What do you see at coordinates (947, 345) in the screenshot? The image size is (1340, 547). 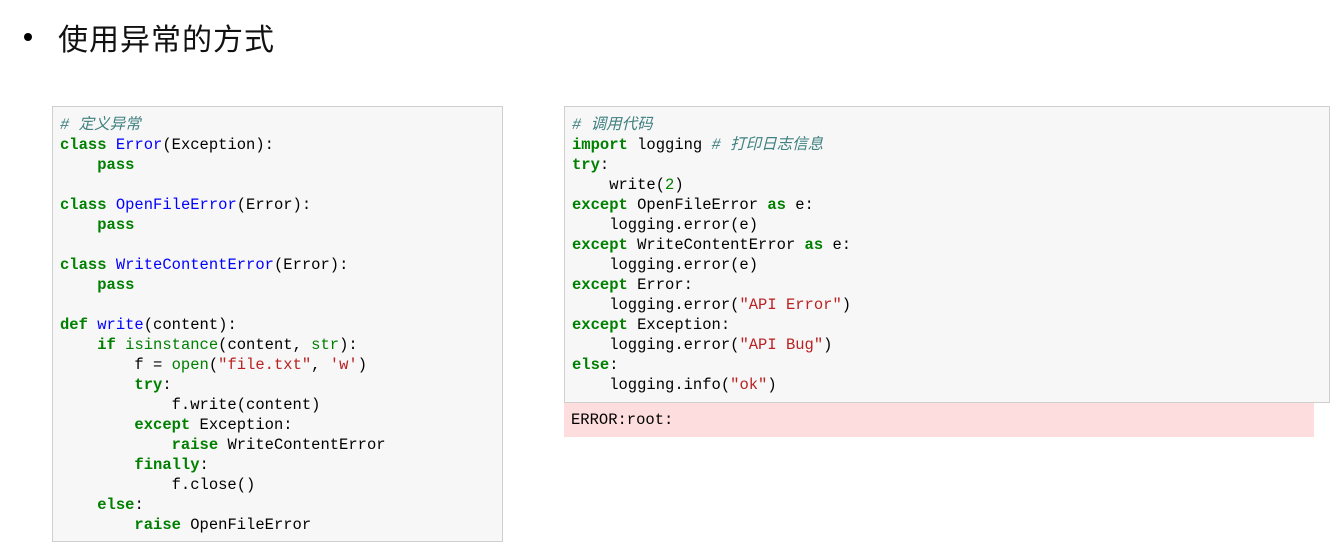 I see `code-line: logging.error("API Bug")` at bounding box center [947, 345].